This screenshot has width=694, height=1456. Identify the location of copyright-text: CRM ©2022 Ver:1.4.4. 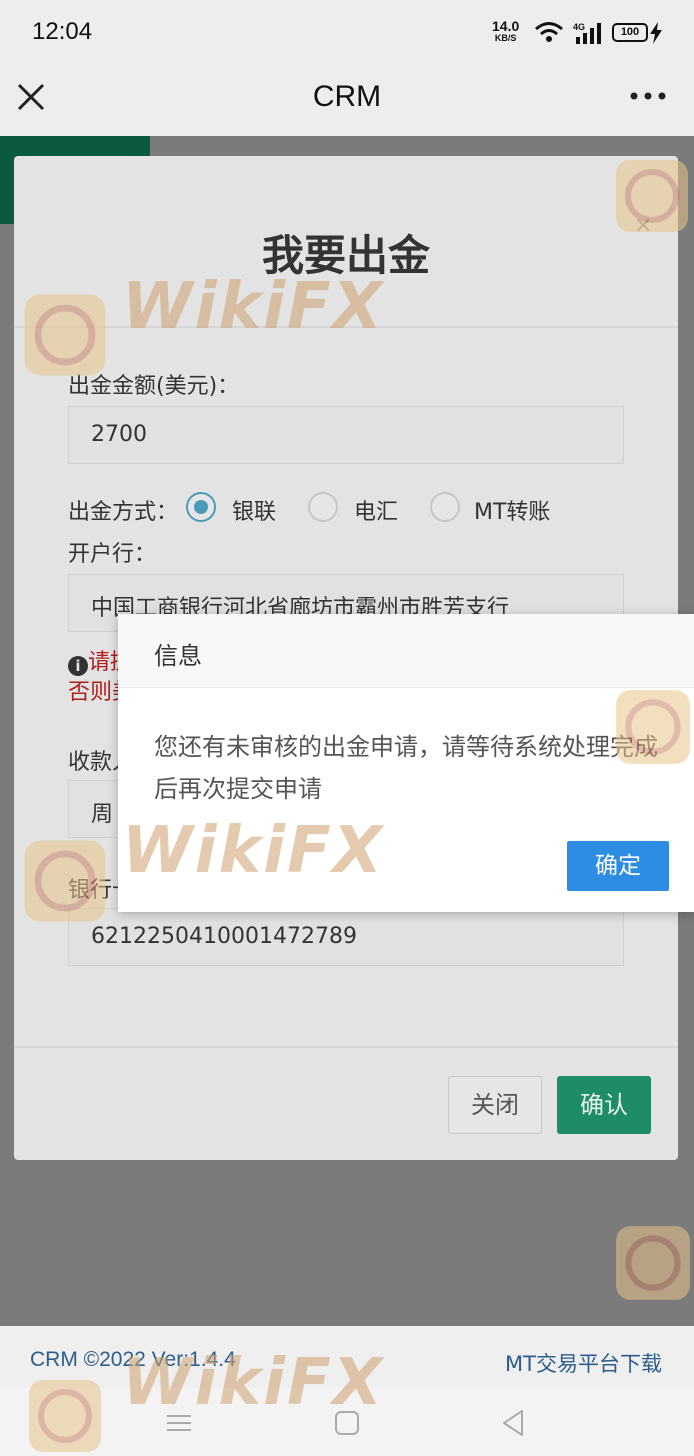
(133, 1359).